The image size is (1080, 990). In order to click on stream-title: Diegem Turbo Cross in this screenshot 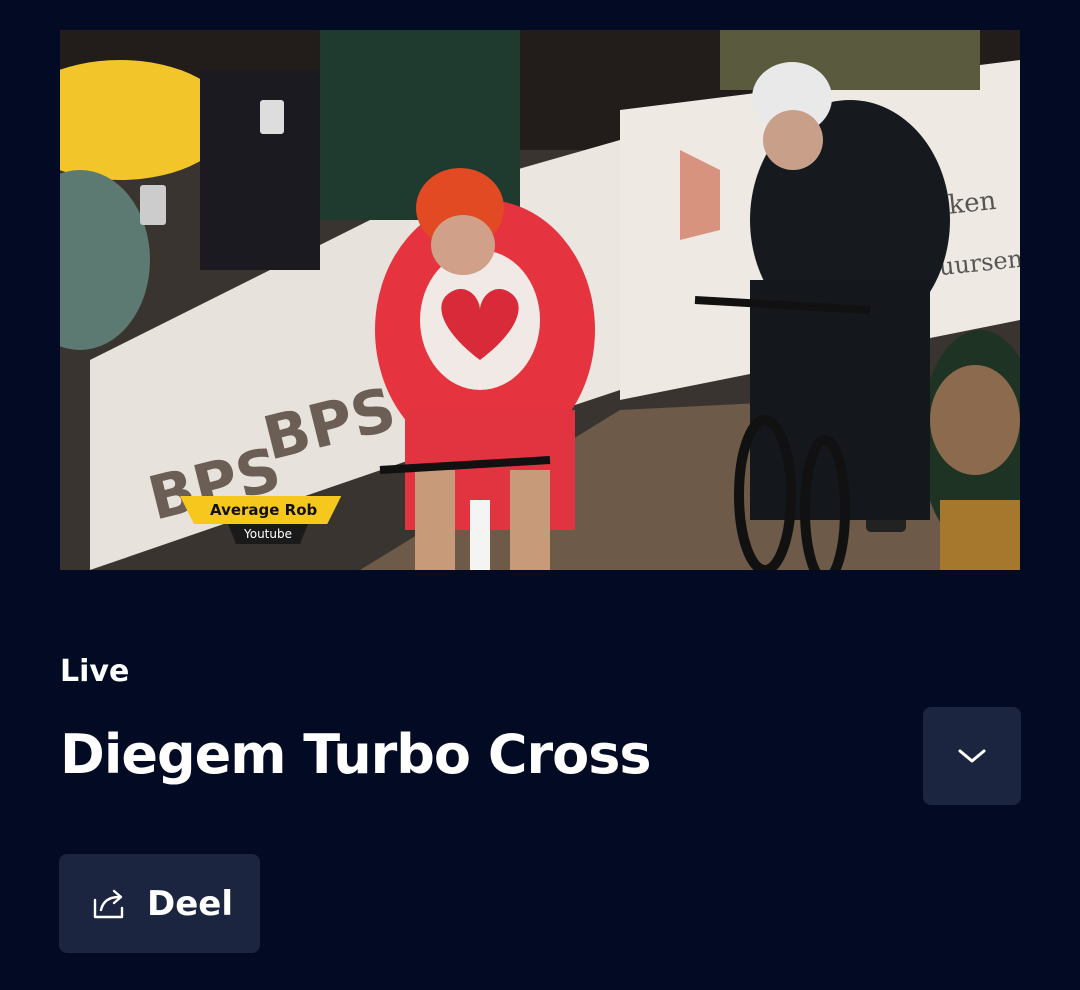, I will do `click(355, 754)`.